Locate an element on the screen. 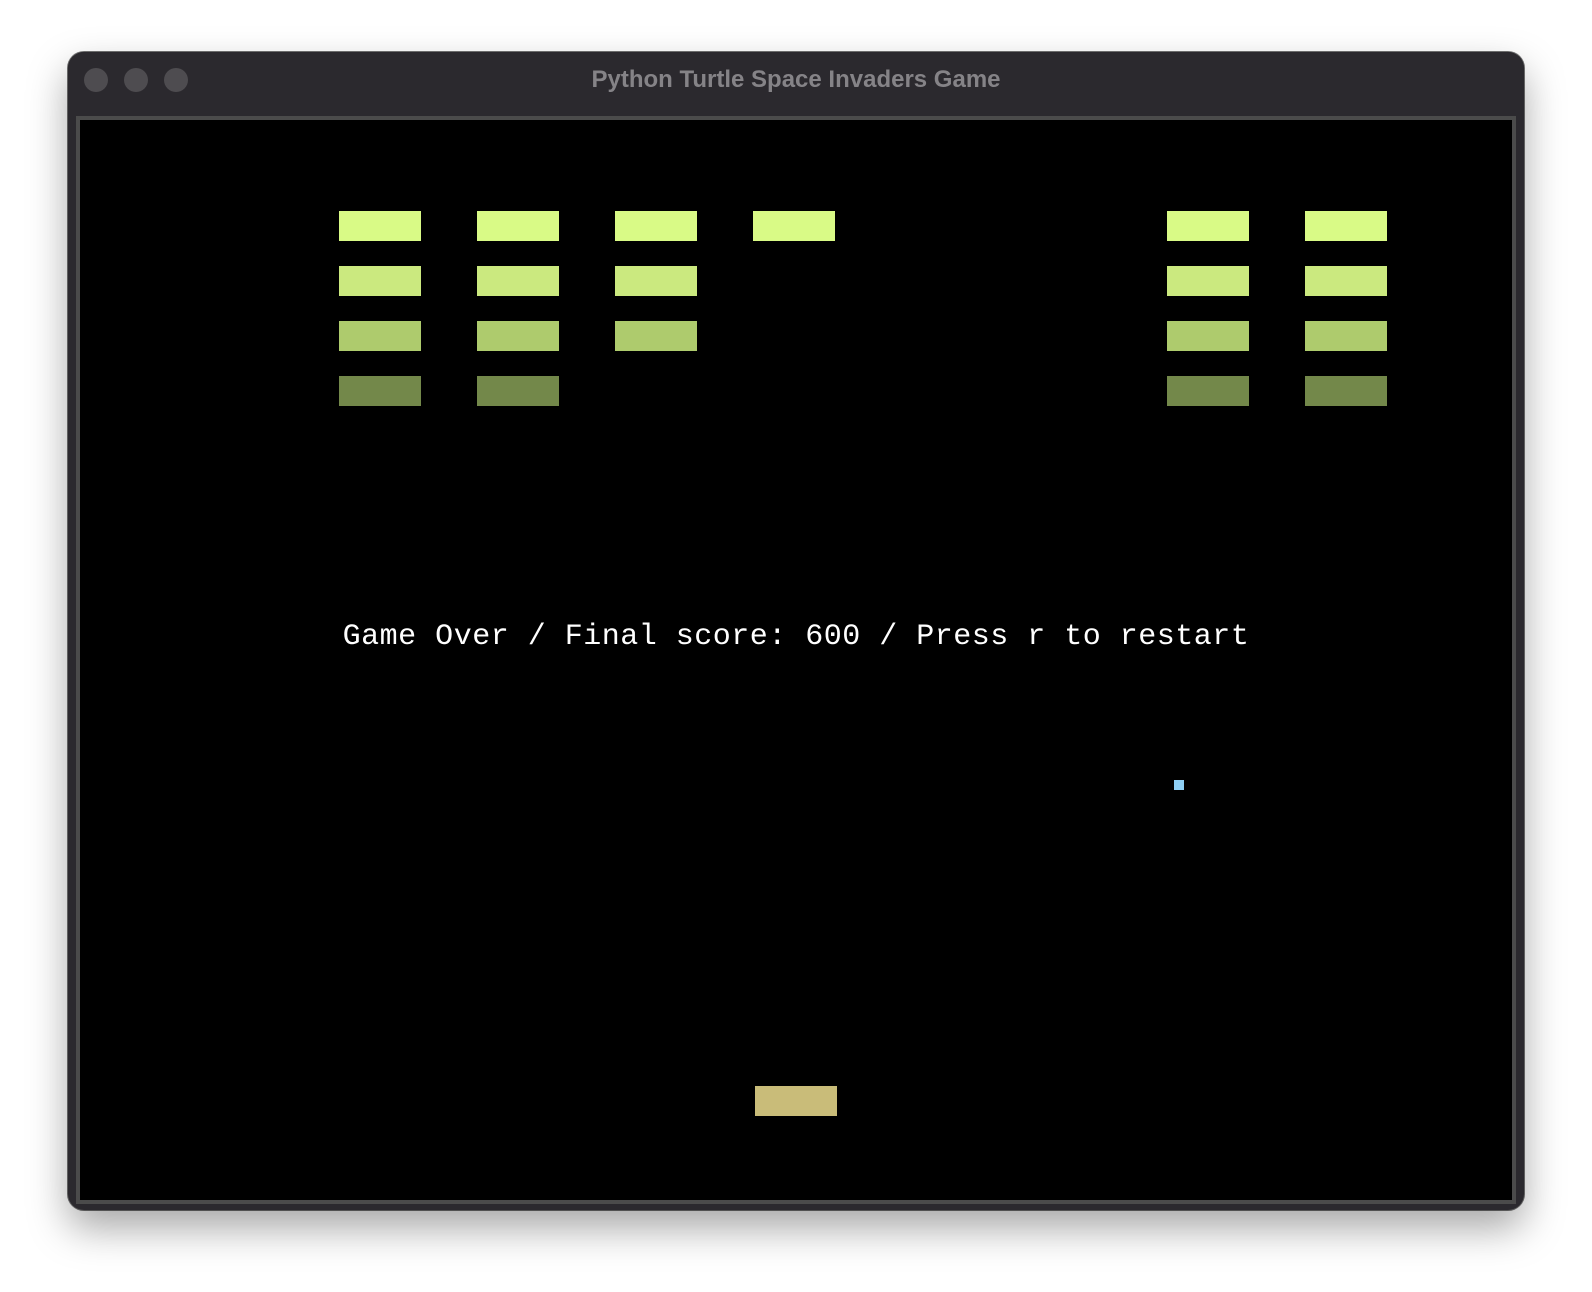 The width and height of the screenshot is (1592, 1292). invader-r3-c2 is located at coordinates (518, 336).